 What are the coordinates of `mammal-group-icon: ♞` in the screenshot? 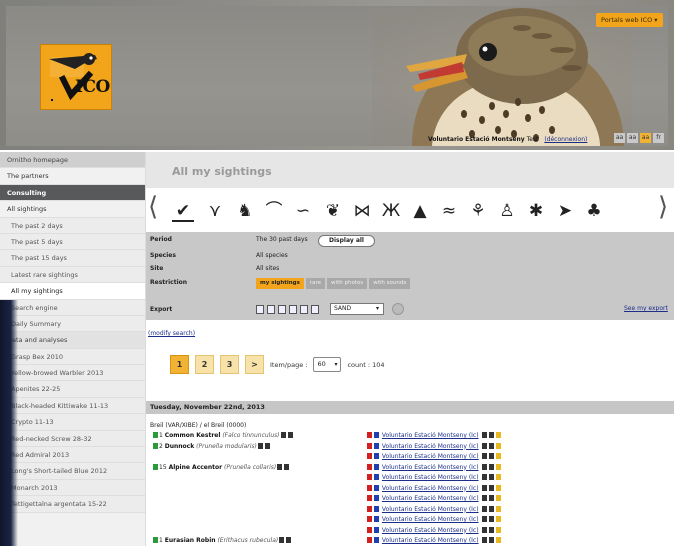 It's located at (245, 211).